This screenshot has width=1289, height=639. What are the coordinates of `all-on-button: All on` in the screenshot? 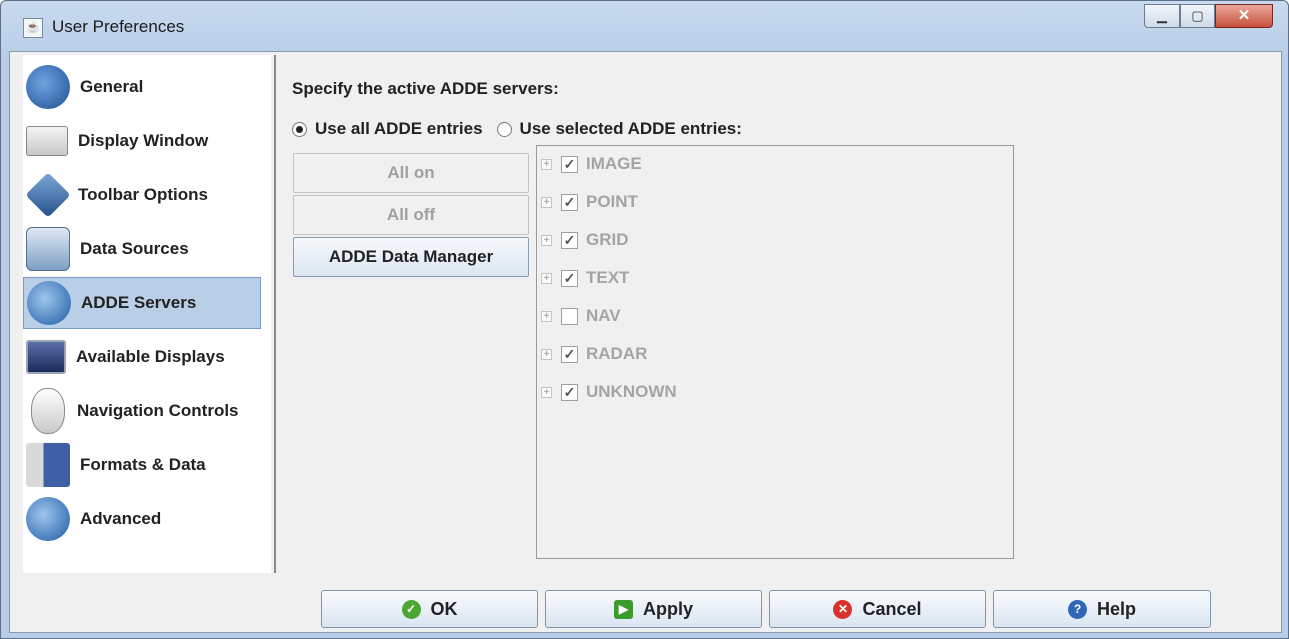 It's located at (411, 173).